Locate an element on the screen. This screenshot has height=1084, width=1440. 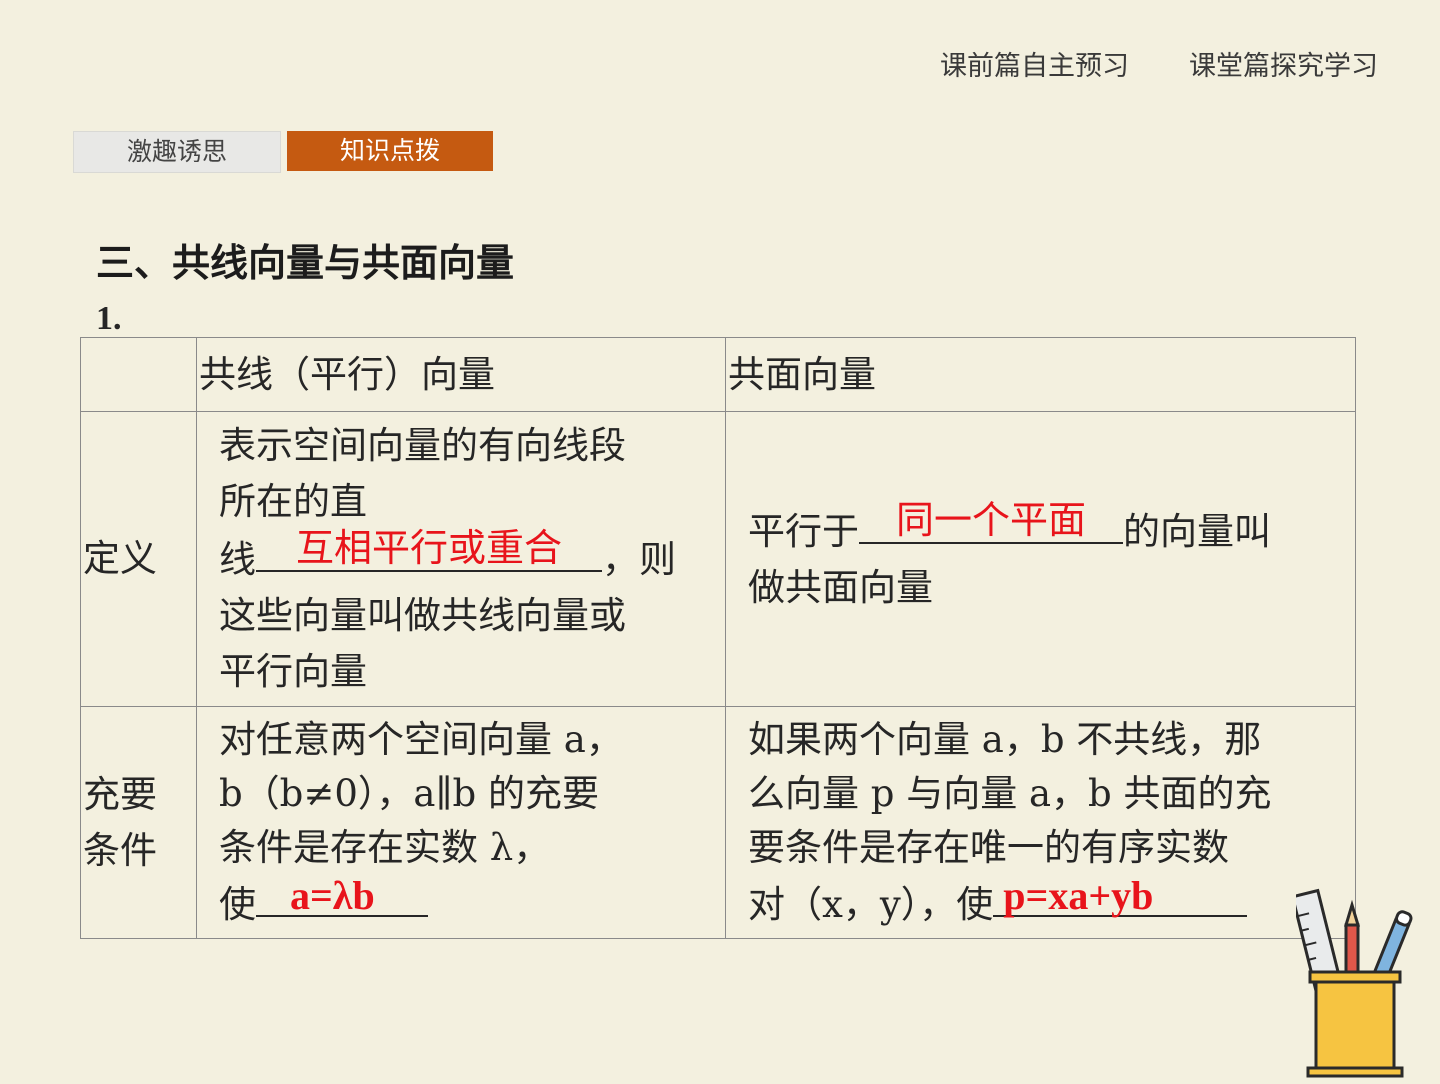
text-line: b（b≠0），a∥b 的充要 is located at coordinates (409, 793).